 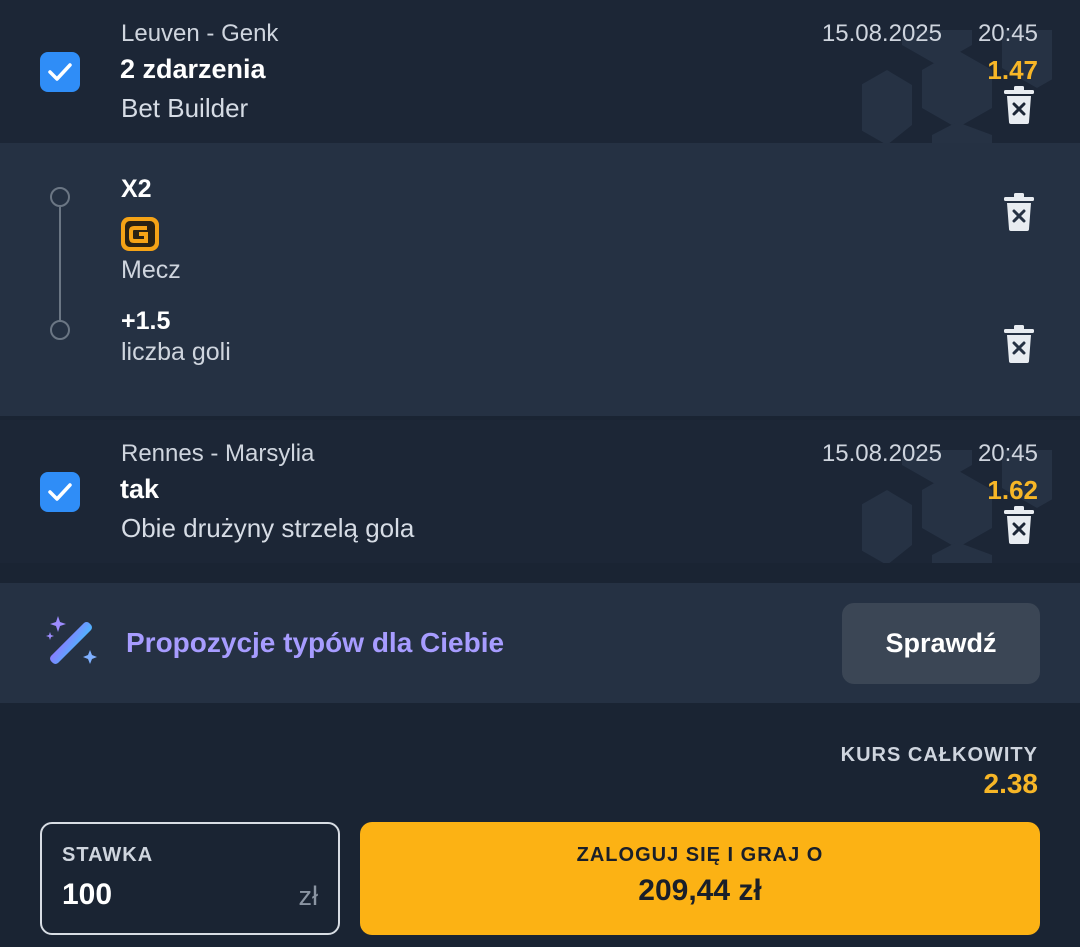 I want to click on stake-input: STAWKA 100 zł, so click(x=190, y=878).